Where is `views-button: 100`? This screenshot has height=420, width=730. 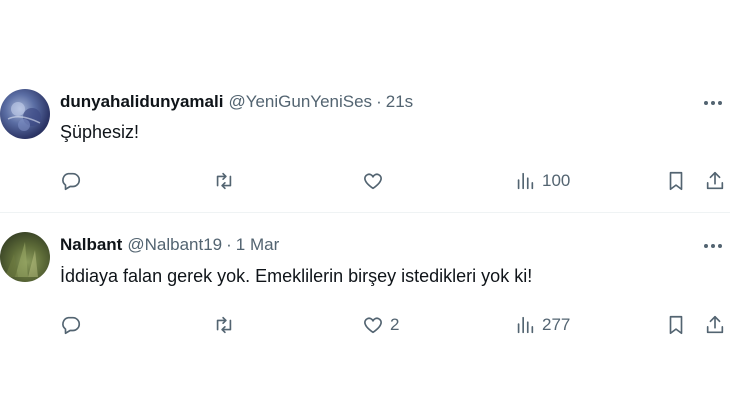 views-button: 100 is located at coordinates (542, 181).